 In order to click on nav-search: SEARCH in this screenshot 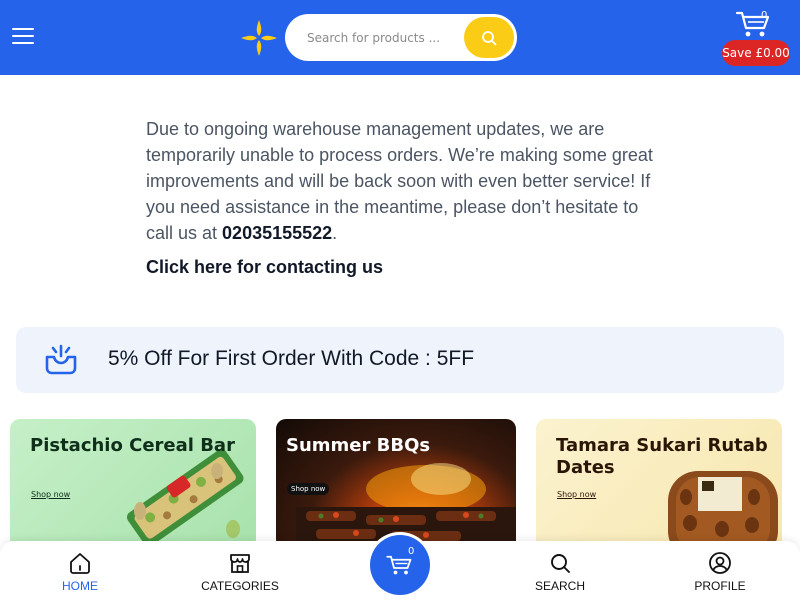, I will do `click(560, 574)`.